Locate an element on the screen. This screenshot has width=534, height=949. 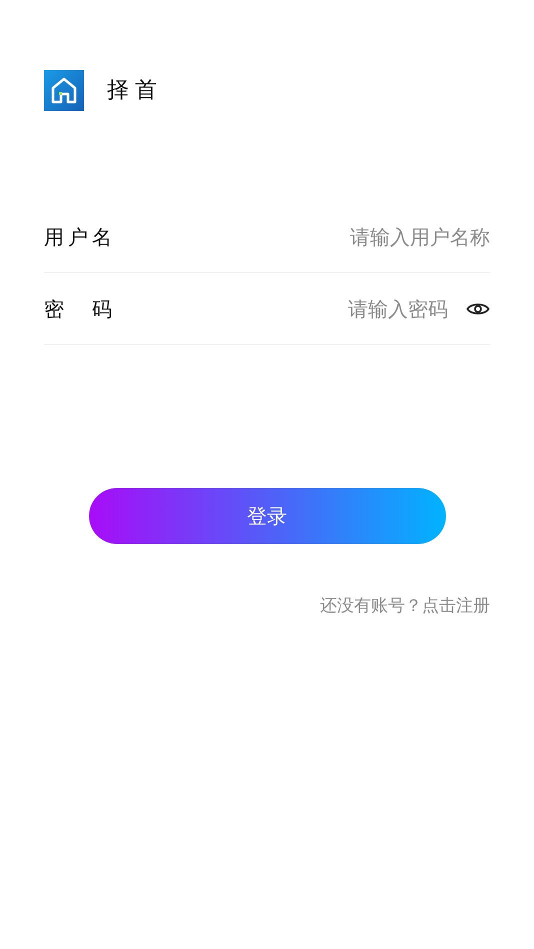
field-label: 用户名 is located at coordinates (80, 237).